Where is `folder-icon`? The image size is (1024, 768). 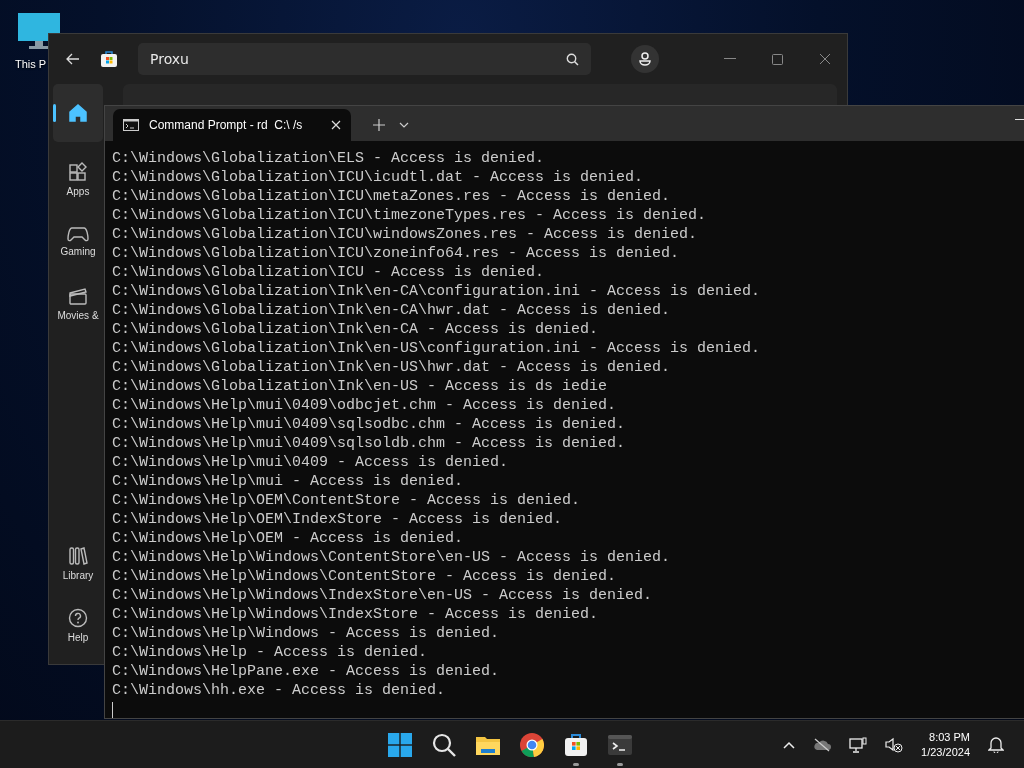
folder-icon is located at coordinates (488, 745).